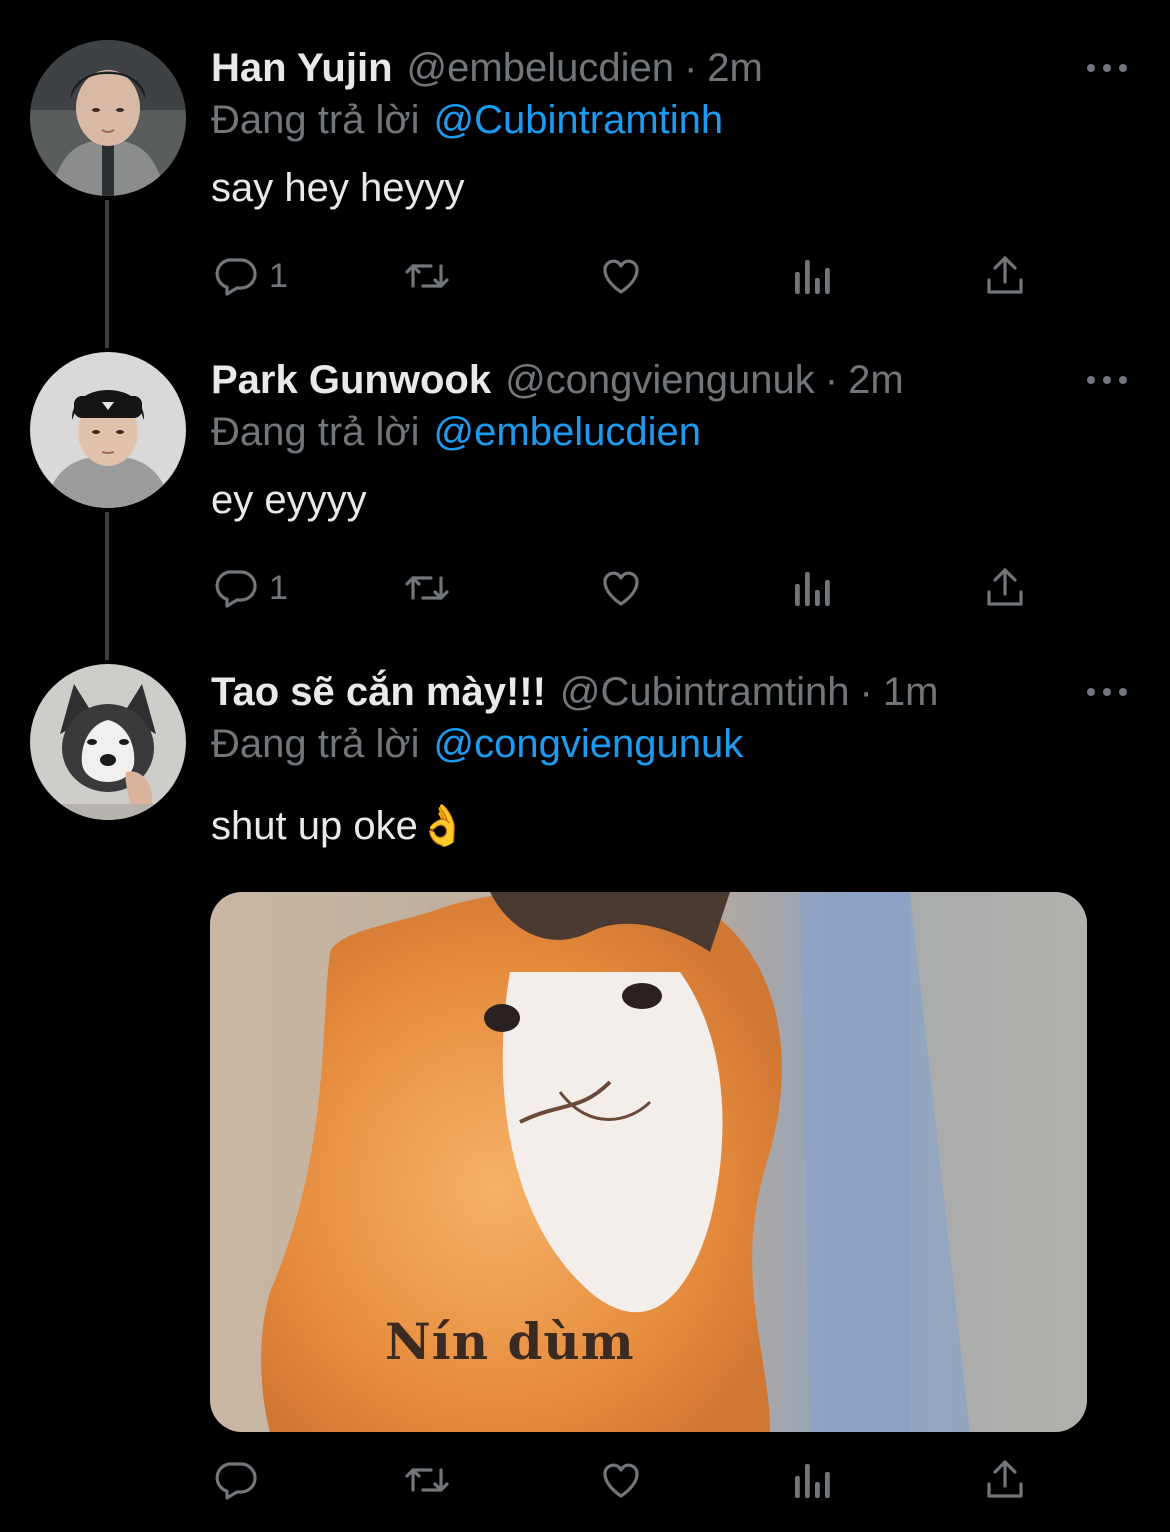  What do you see at coordinates (579, 120) in the screenshot?
I see `replying-to-handle: @Cubintramtinh` at bounding box center [579, 120].